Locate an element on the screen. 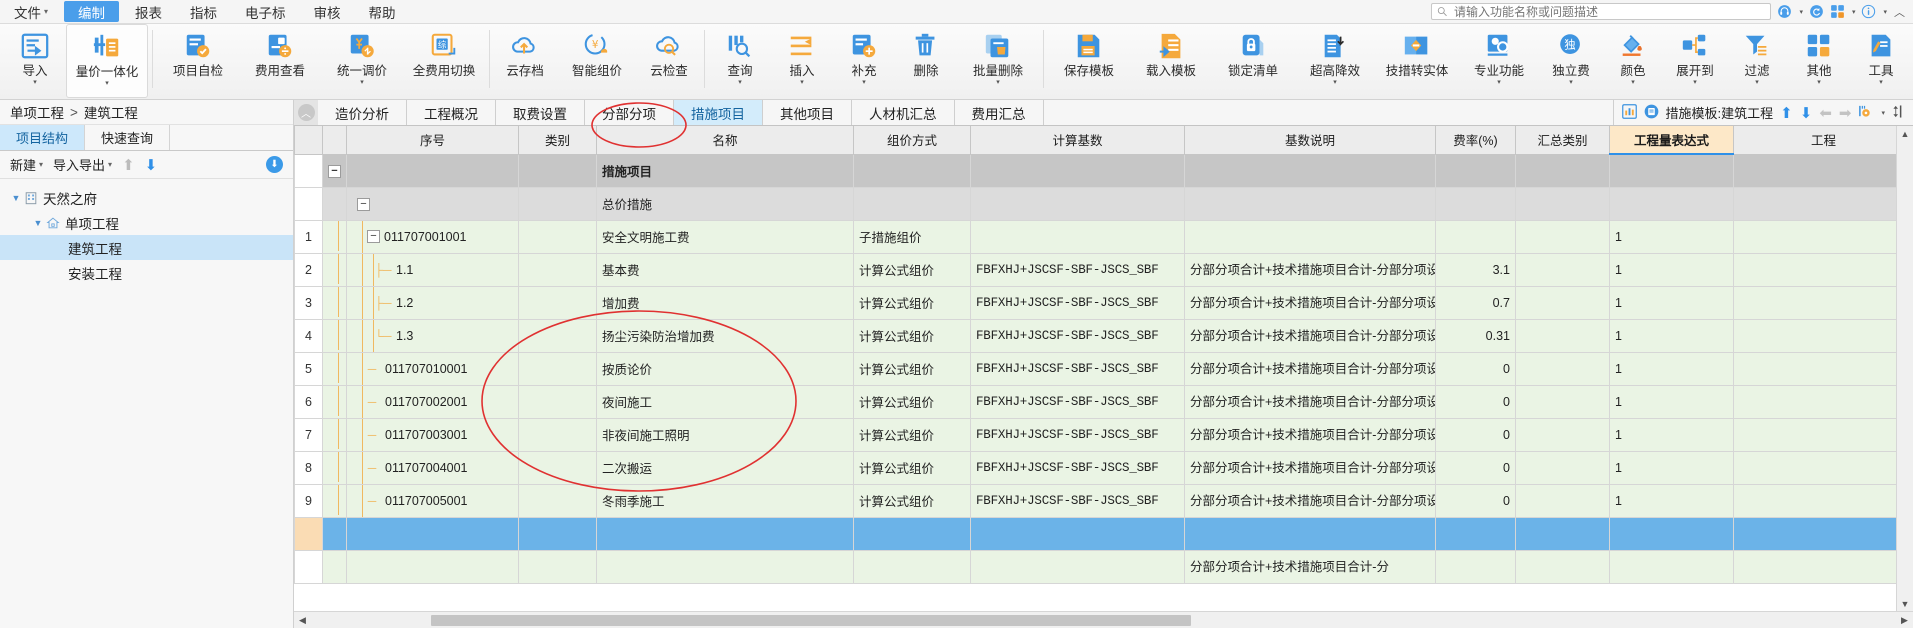 The height and width of the screenshot is (628, 1913). chevron-up-icon: ▲ is located at coordinates (1905, 133).